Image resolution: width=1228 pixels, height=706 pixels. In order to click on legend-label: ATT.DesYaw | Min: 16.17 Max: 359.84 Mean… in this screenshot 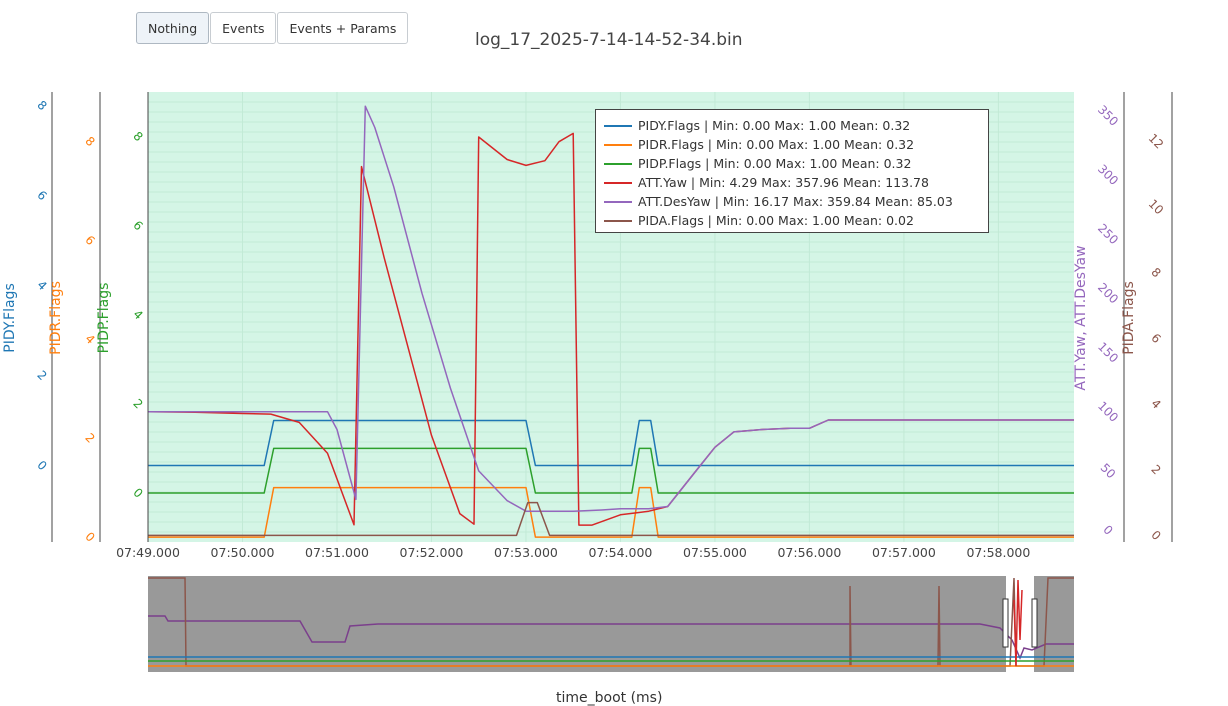, I will do `click(795, 201)`.